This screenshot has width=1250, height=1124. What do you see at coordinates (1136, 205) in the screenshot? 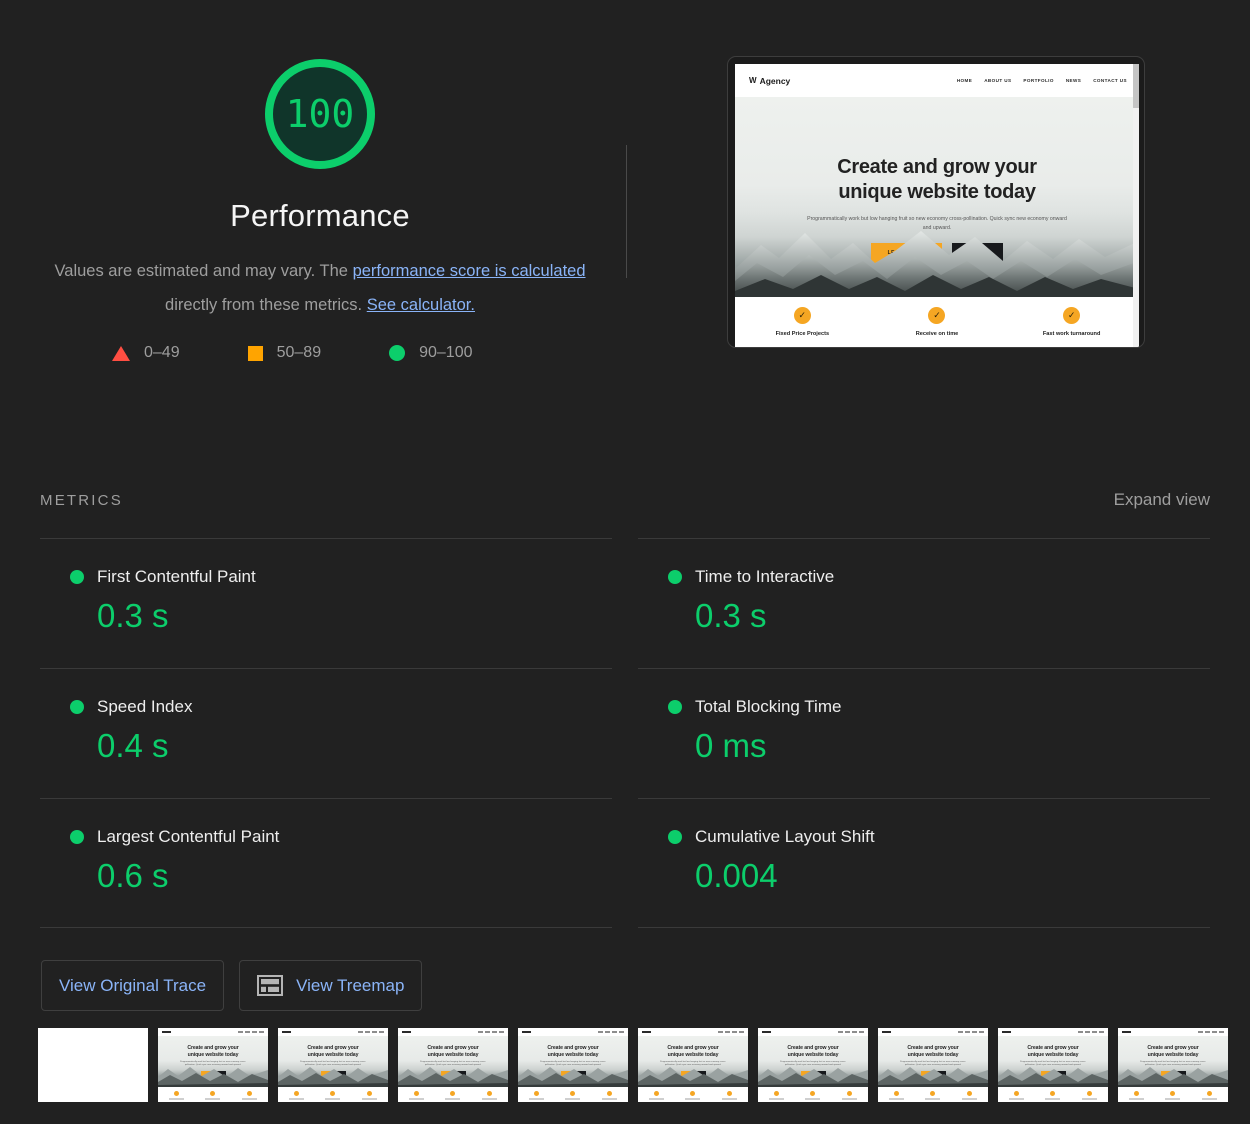
I see `preview-scrollbar` at bounding box center [1136, 205].